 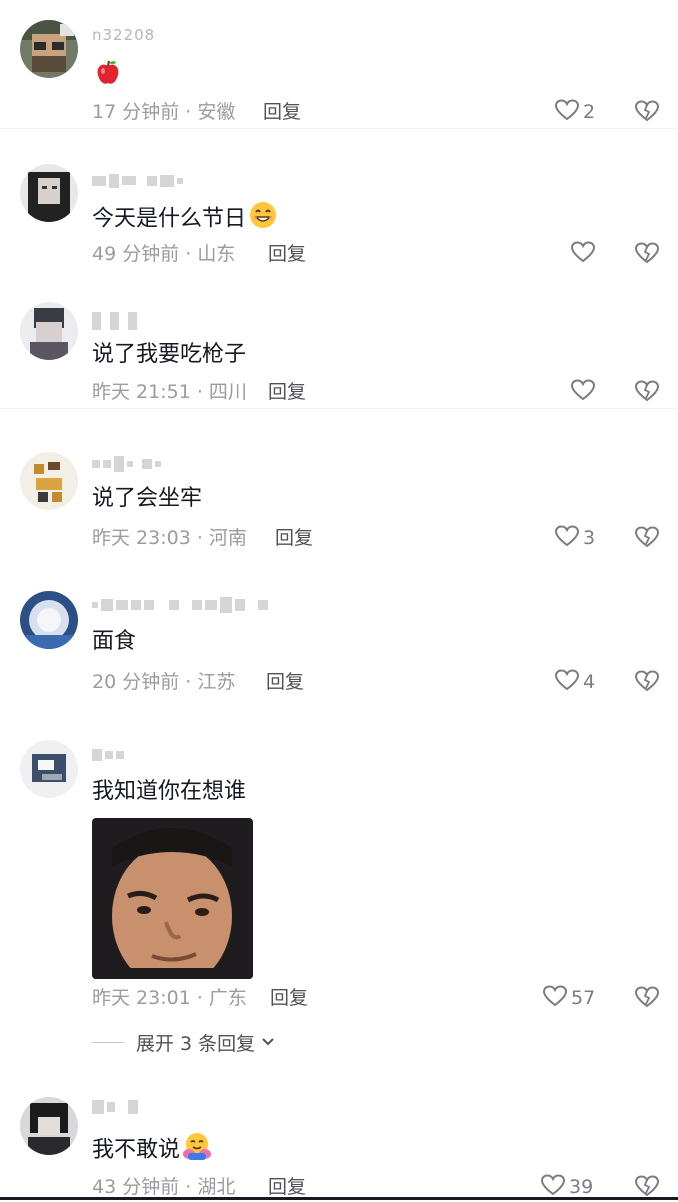 I want to click on apple-emoji-icon, so click(x=108, y=76).